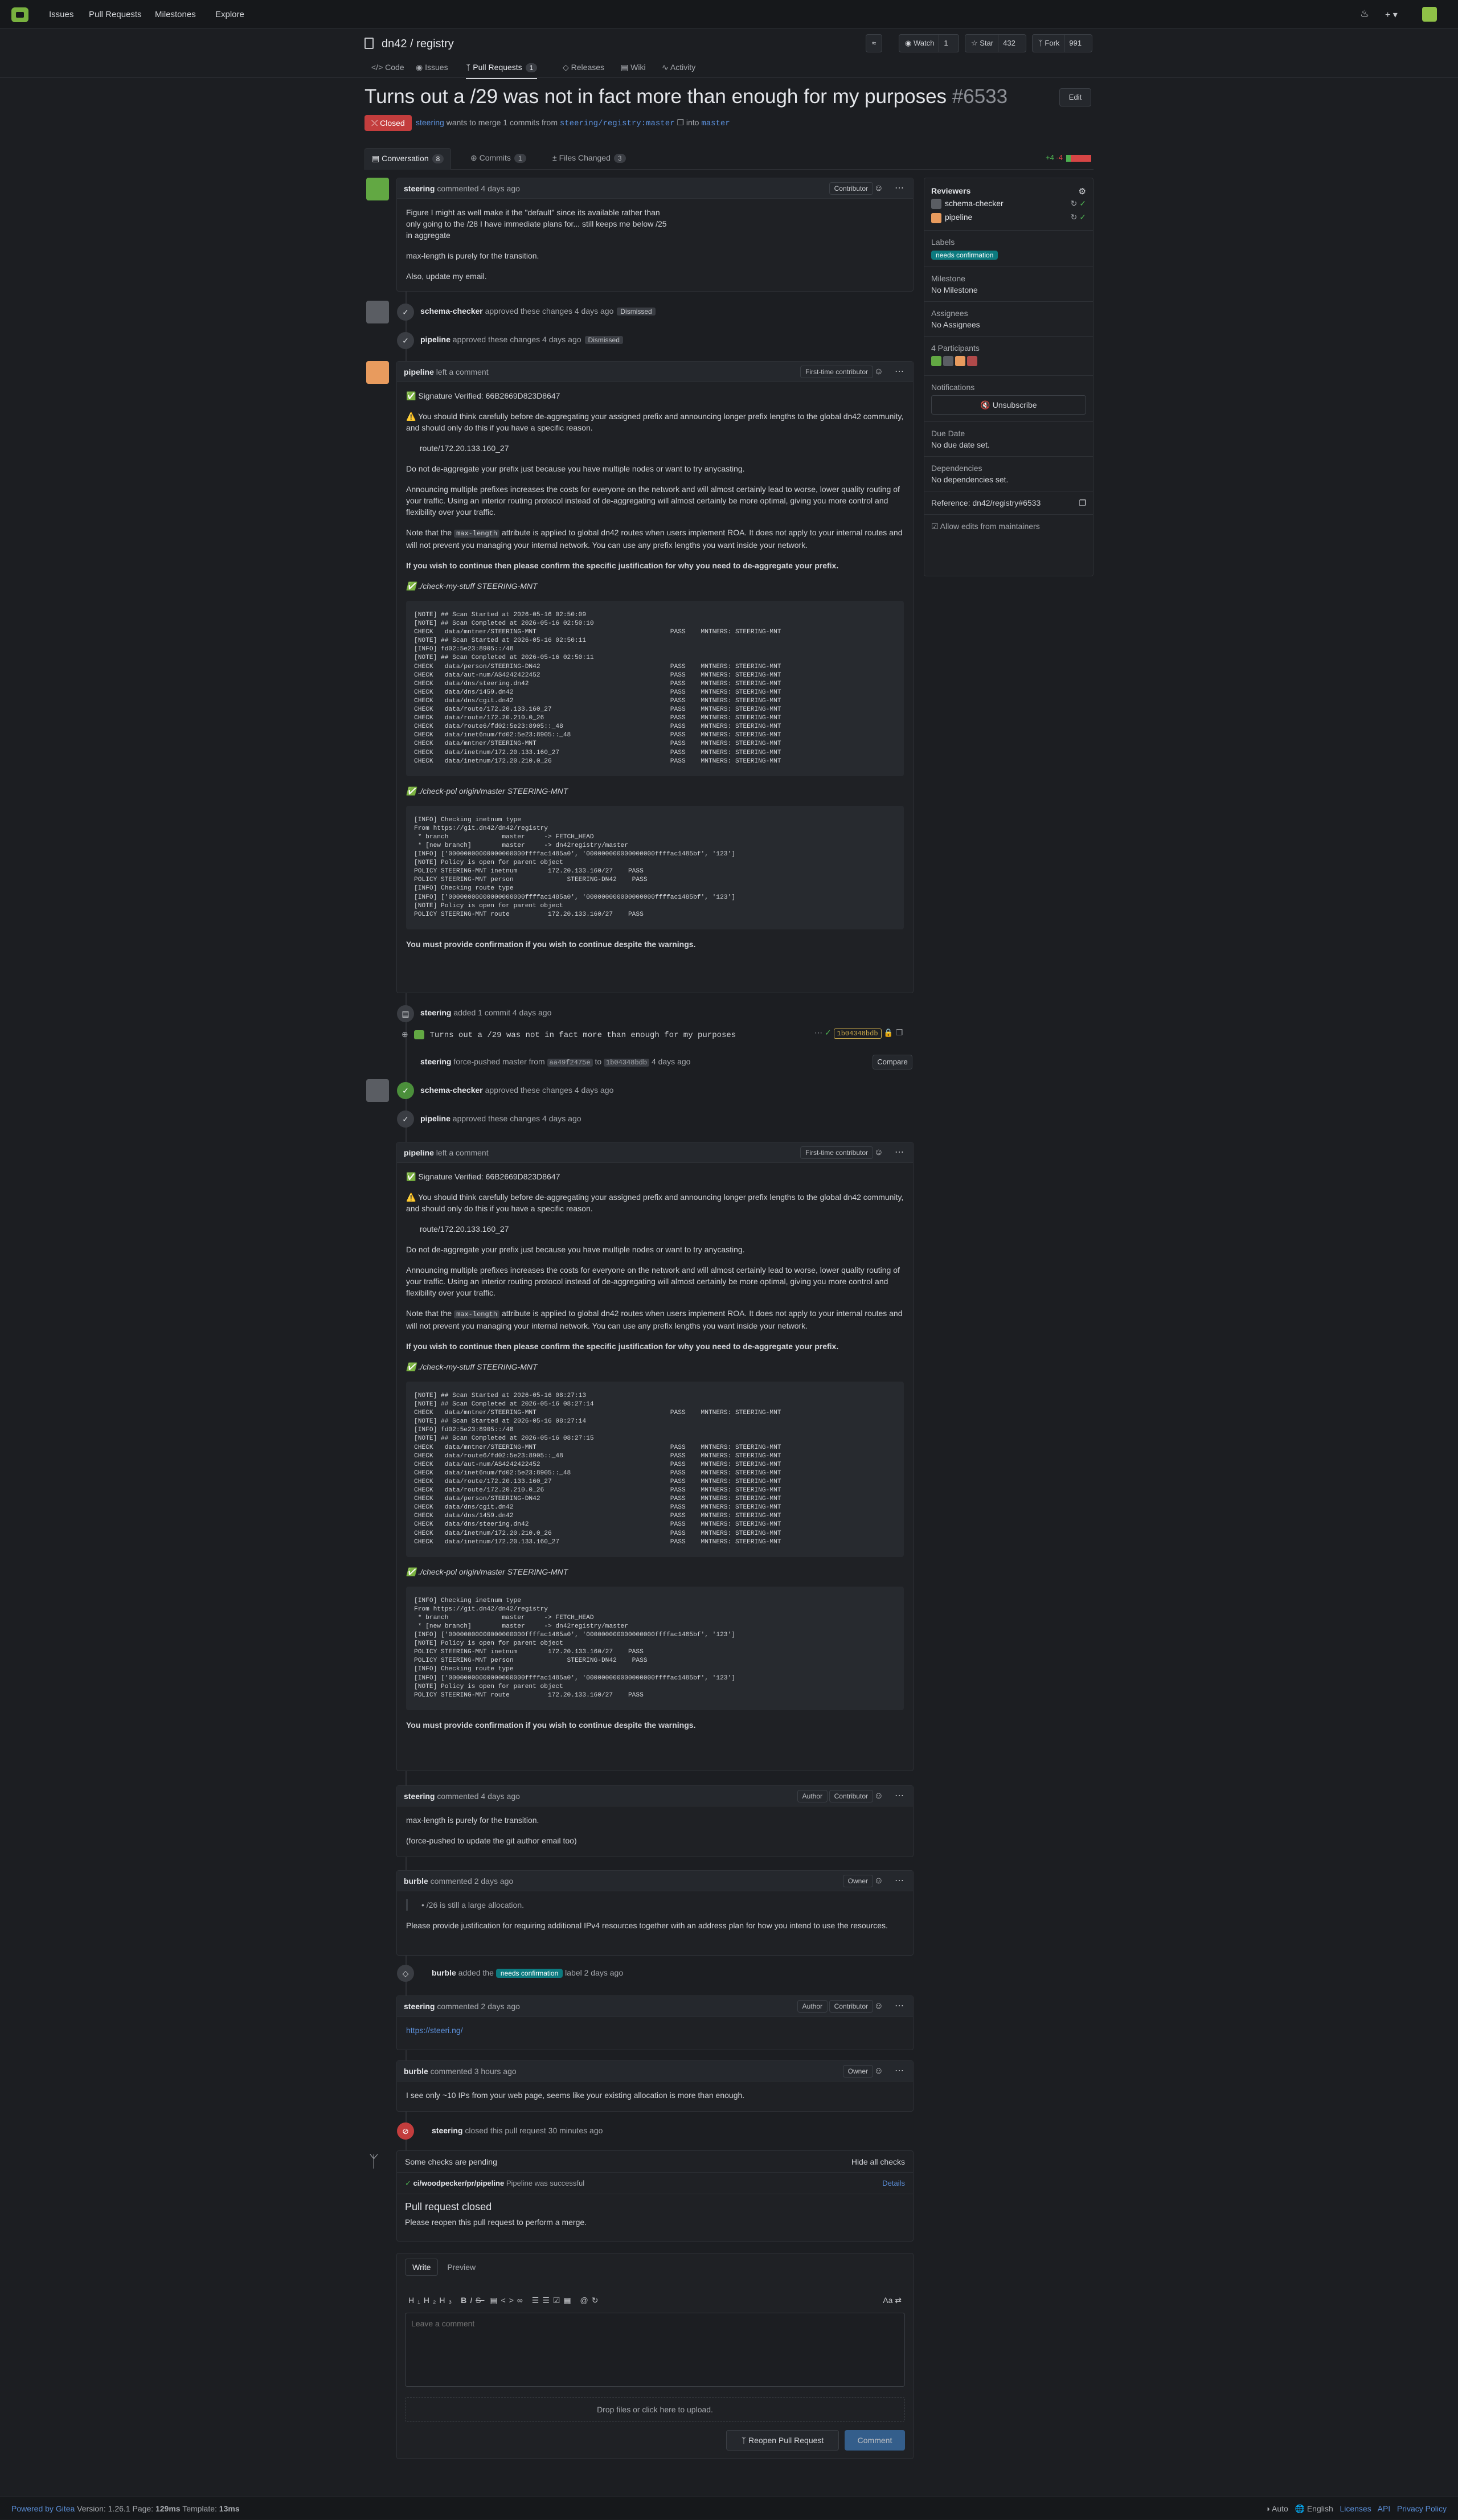 The image size is (1458, 2520). Describe the element at coordinates (888, 1032) in the screenshot. I see `lock-icon: 🔒` at that location.